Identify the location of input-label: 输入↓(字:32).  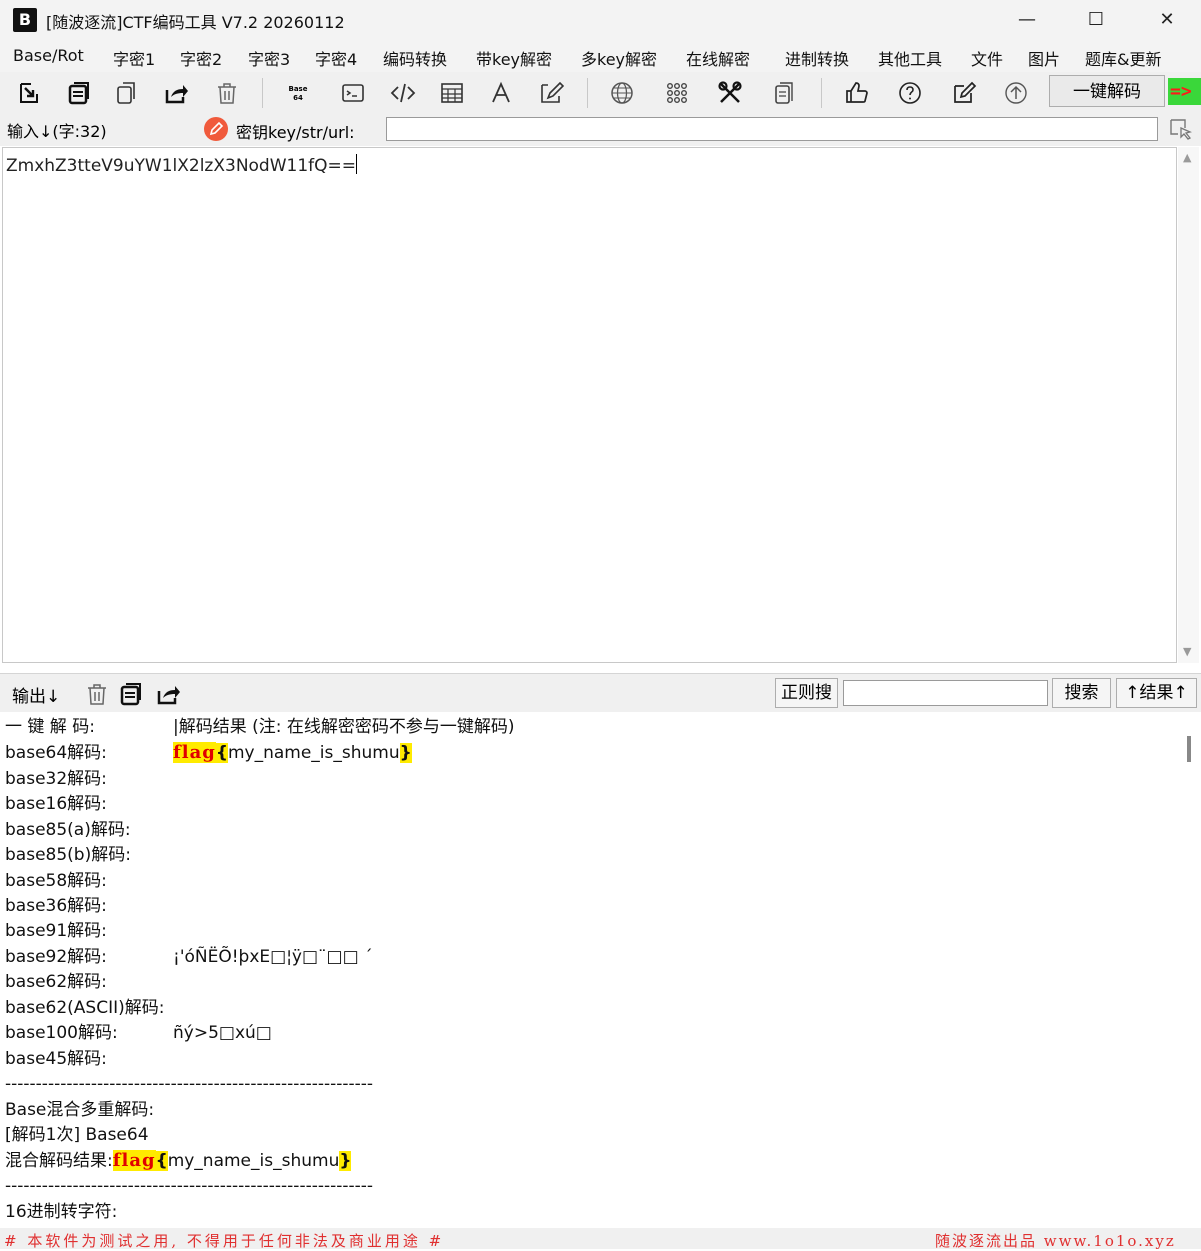
(57, 131).